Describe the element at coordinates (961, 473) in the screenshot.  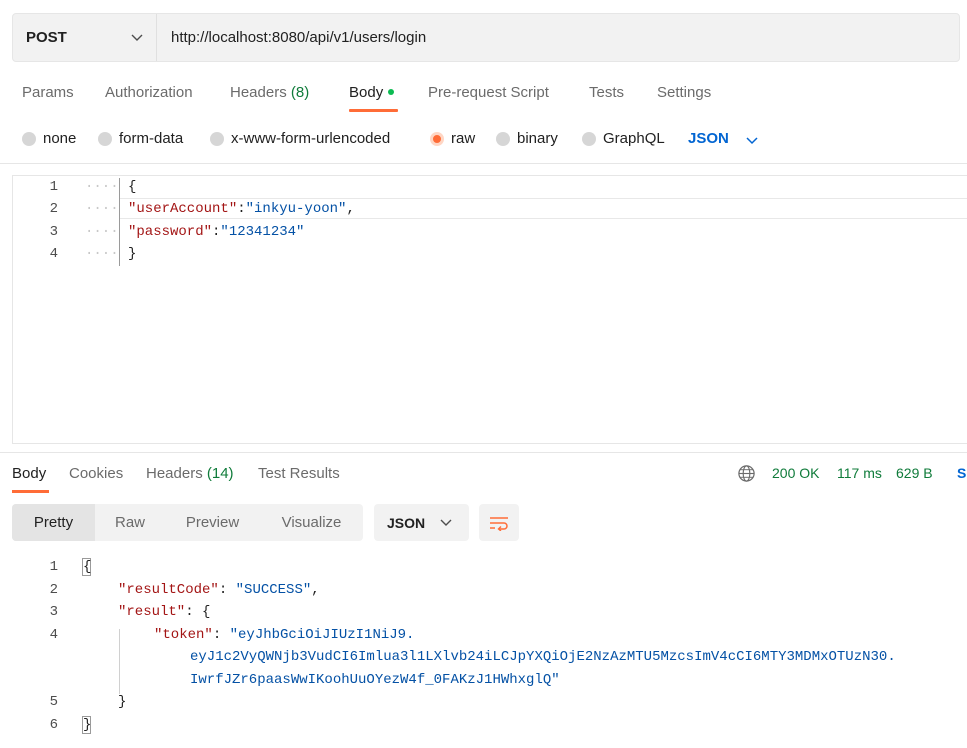
I see `save-response-button: S` at that location.